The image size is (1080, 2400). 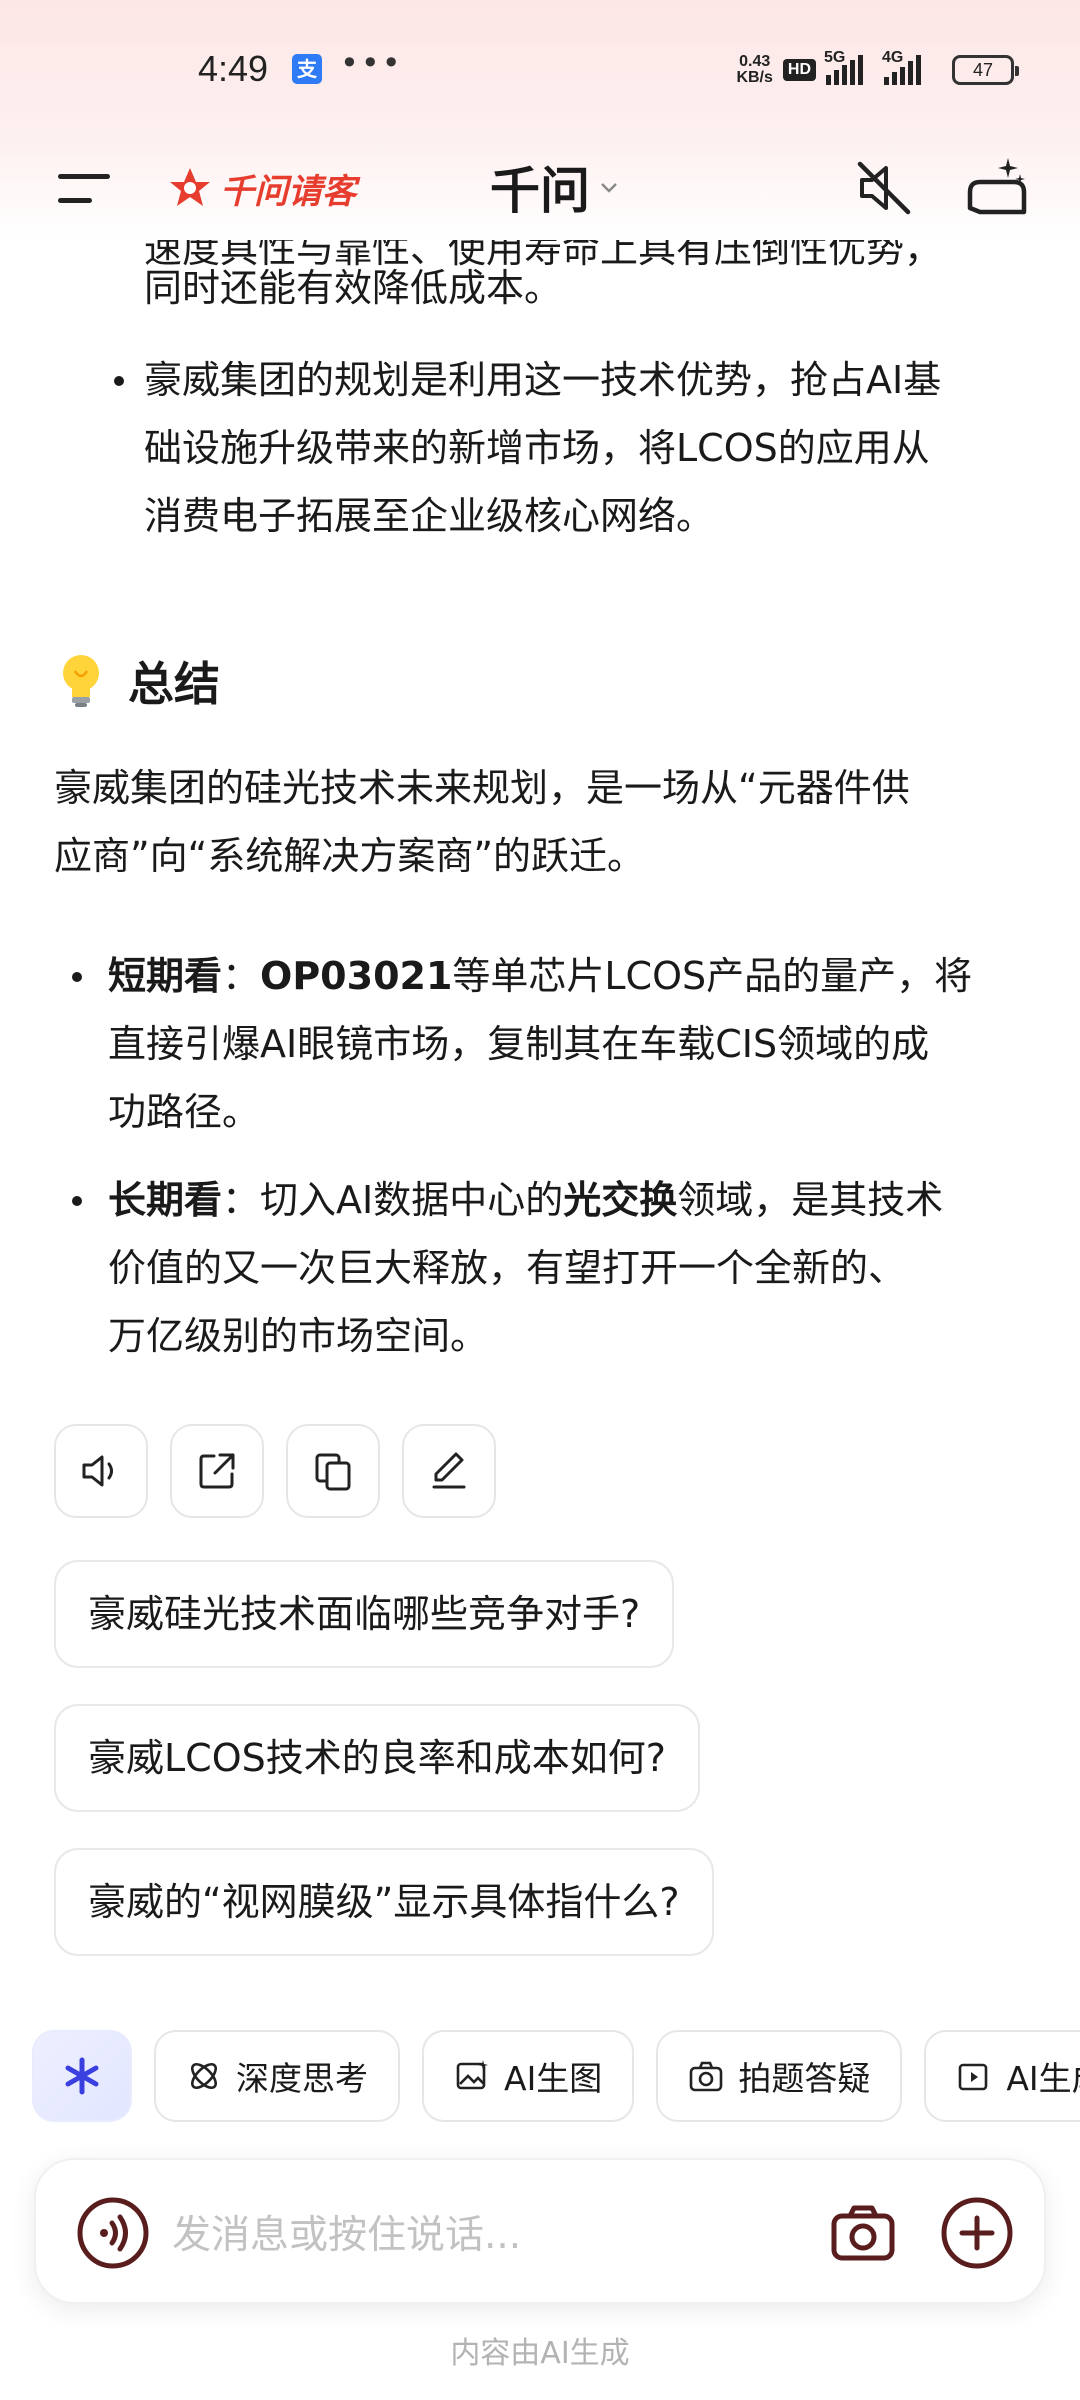 I want to click on net-speed-unit: KB/s, so click(x=754, y=77).